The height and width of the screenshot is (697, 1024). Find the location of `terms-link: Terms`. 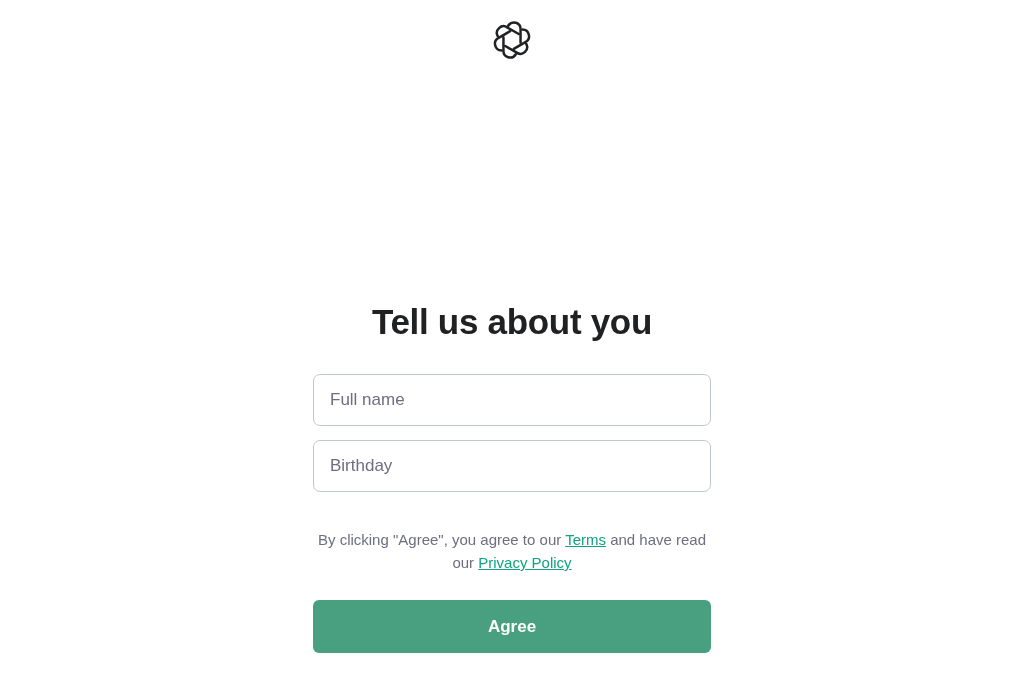

terms-link: Terms is located at coordinates (585, 539).